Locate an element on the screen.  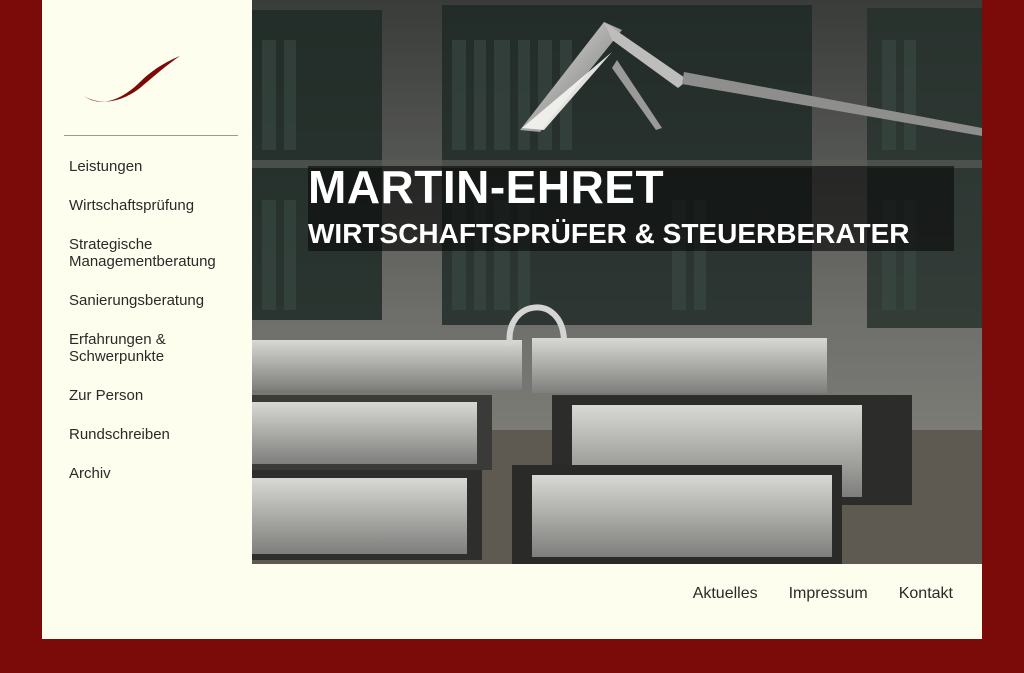
footer-link-aktuelles: Aktuelles is located at coordinates (725, 594).